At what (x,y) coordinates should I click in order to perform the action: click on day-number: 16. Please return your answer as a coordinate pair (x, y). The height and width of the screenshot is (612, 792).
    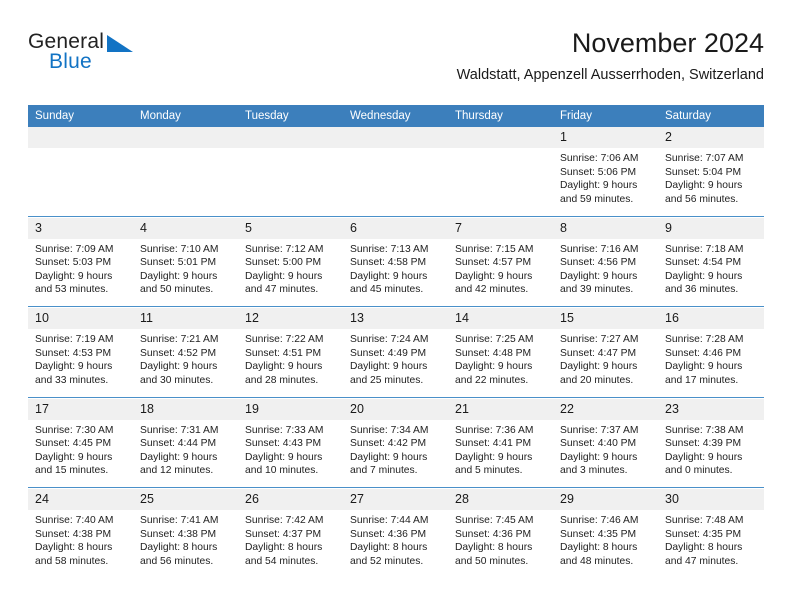
    Looking at the image, I should click on (711, 318).